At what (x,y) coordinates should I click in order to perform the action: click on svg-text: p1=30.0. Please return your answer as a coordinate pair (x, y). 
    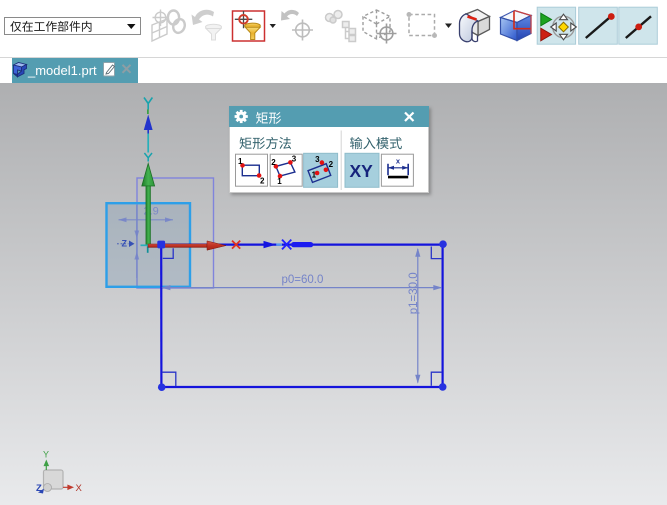
    Looking at the image, I should click on (414, 293).